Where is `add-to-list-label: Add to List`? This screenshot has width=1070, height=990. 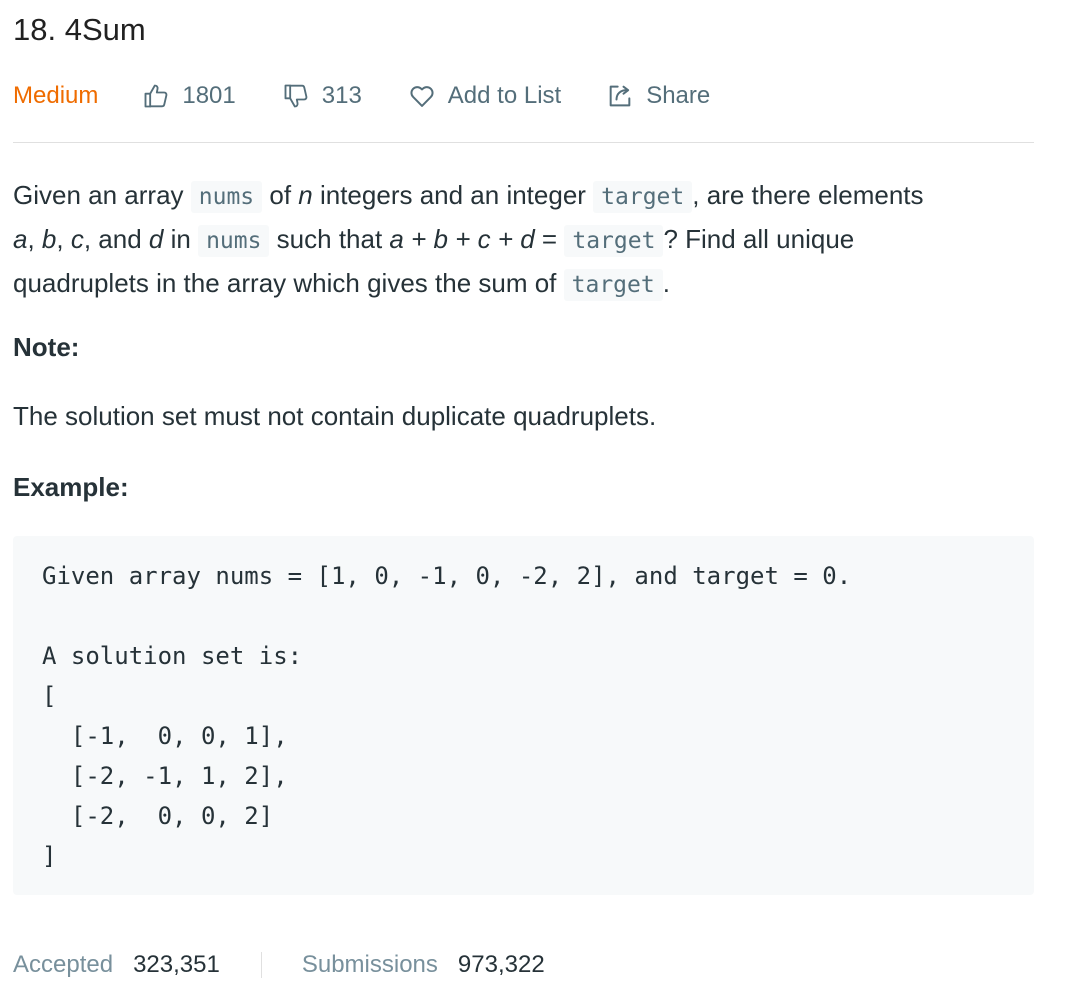 add-to-list-label: Add to List is located at coordinates (504, 95).